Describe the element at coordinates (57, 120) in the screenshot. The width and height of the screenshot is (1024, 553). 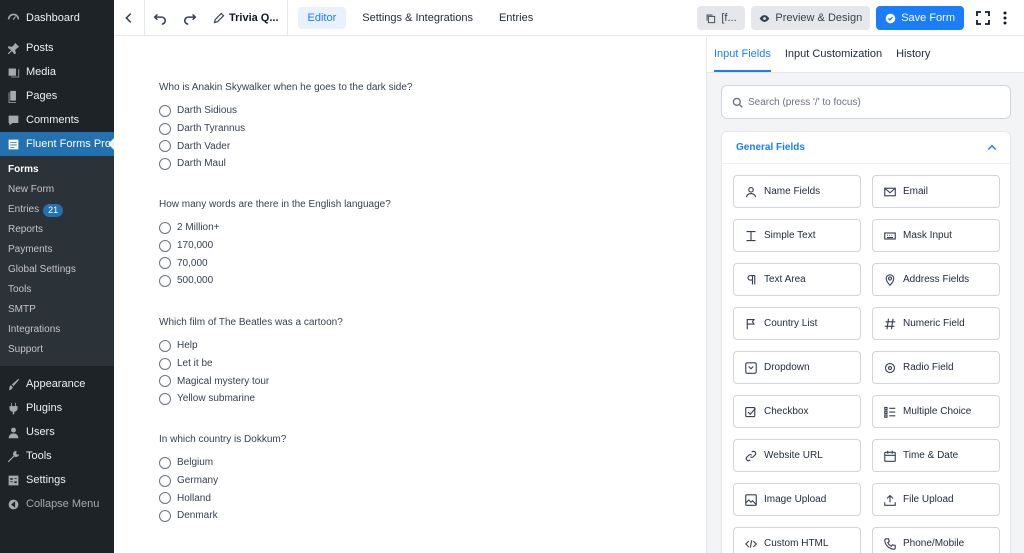
I see `menu-comments: Comments` at that location.